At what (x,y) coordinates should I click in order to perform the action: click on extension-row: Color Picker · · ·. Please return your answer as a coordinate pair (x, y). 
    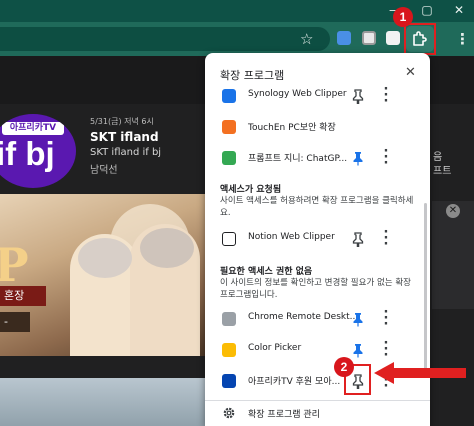
    Looking at the image, I should click on (317, 350).